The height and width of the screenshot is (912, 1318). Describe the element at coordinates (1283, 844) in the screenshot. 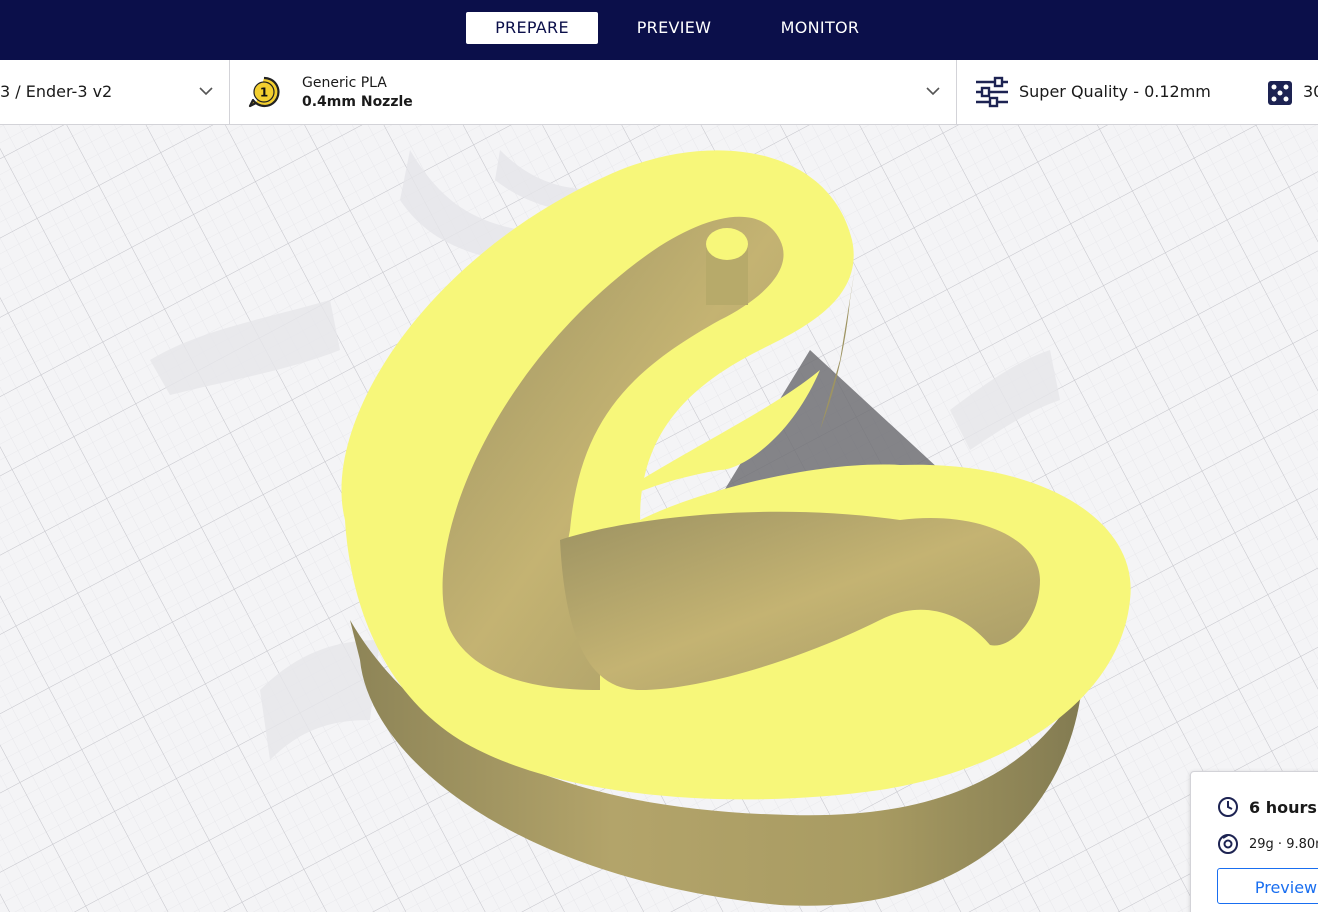

I see `material-usage: 29g · 9.80m` at that location.